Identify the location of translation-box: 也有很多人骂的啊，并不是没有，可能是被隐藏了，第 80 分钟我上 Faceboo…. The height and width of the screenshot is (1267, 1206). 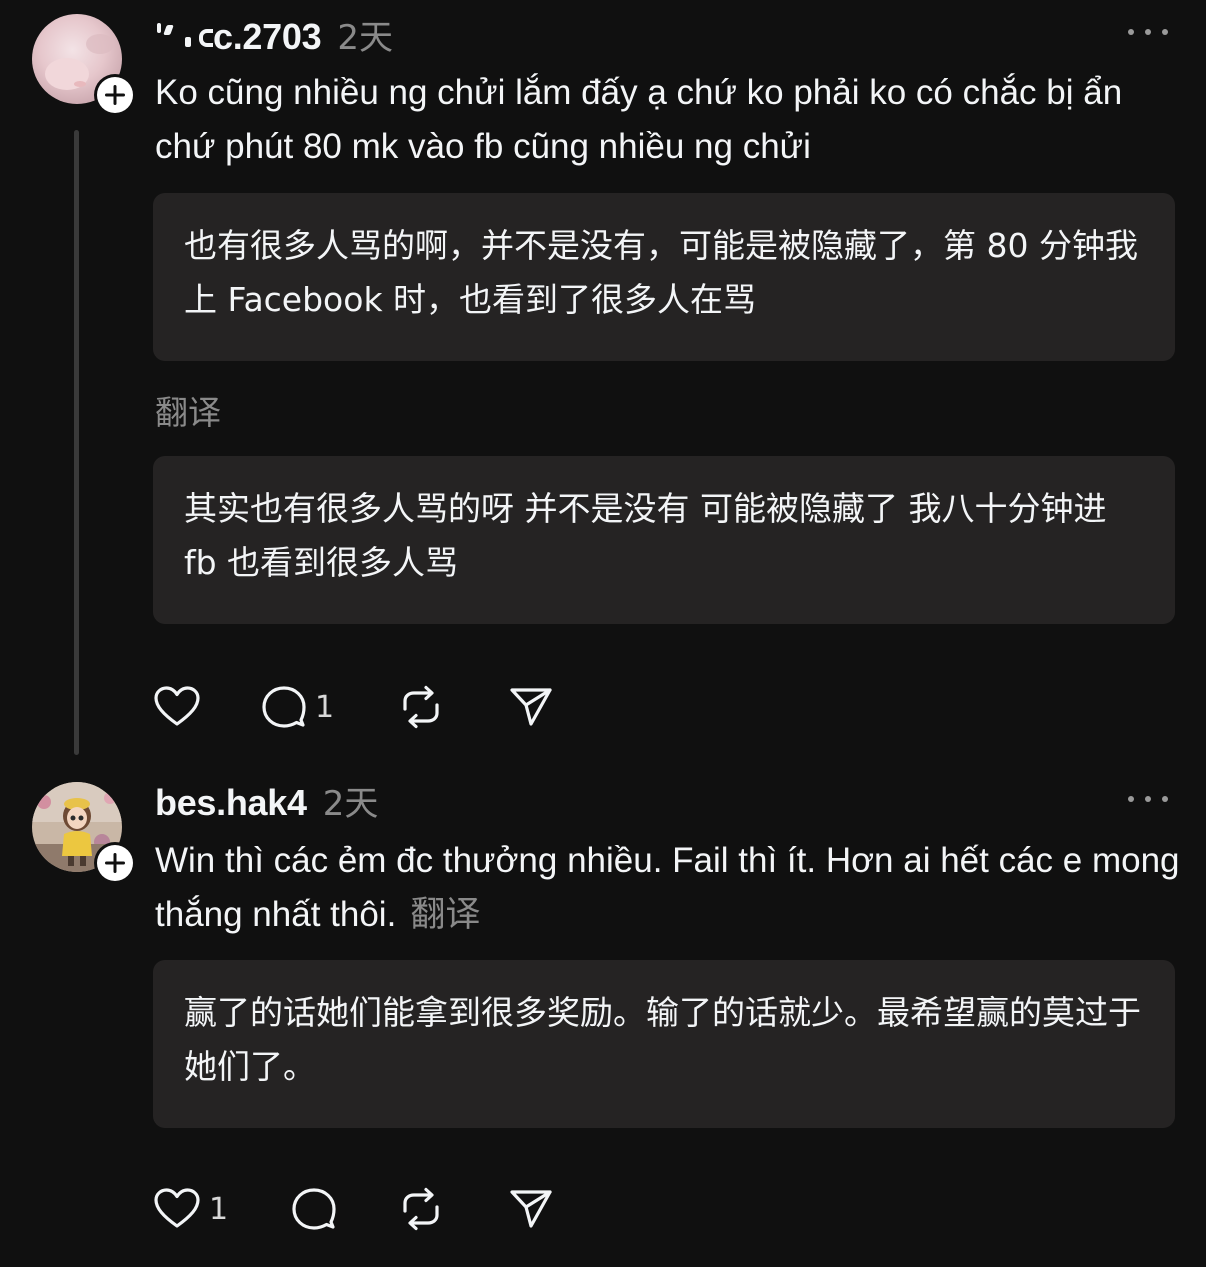
(664, 277).